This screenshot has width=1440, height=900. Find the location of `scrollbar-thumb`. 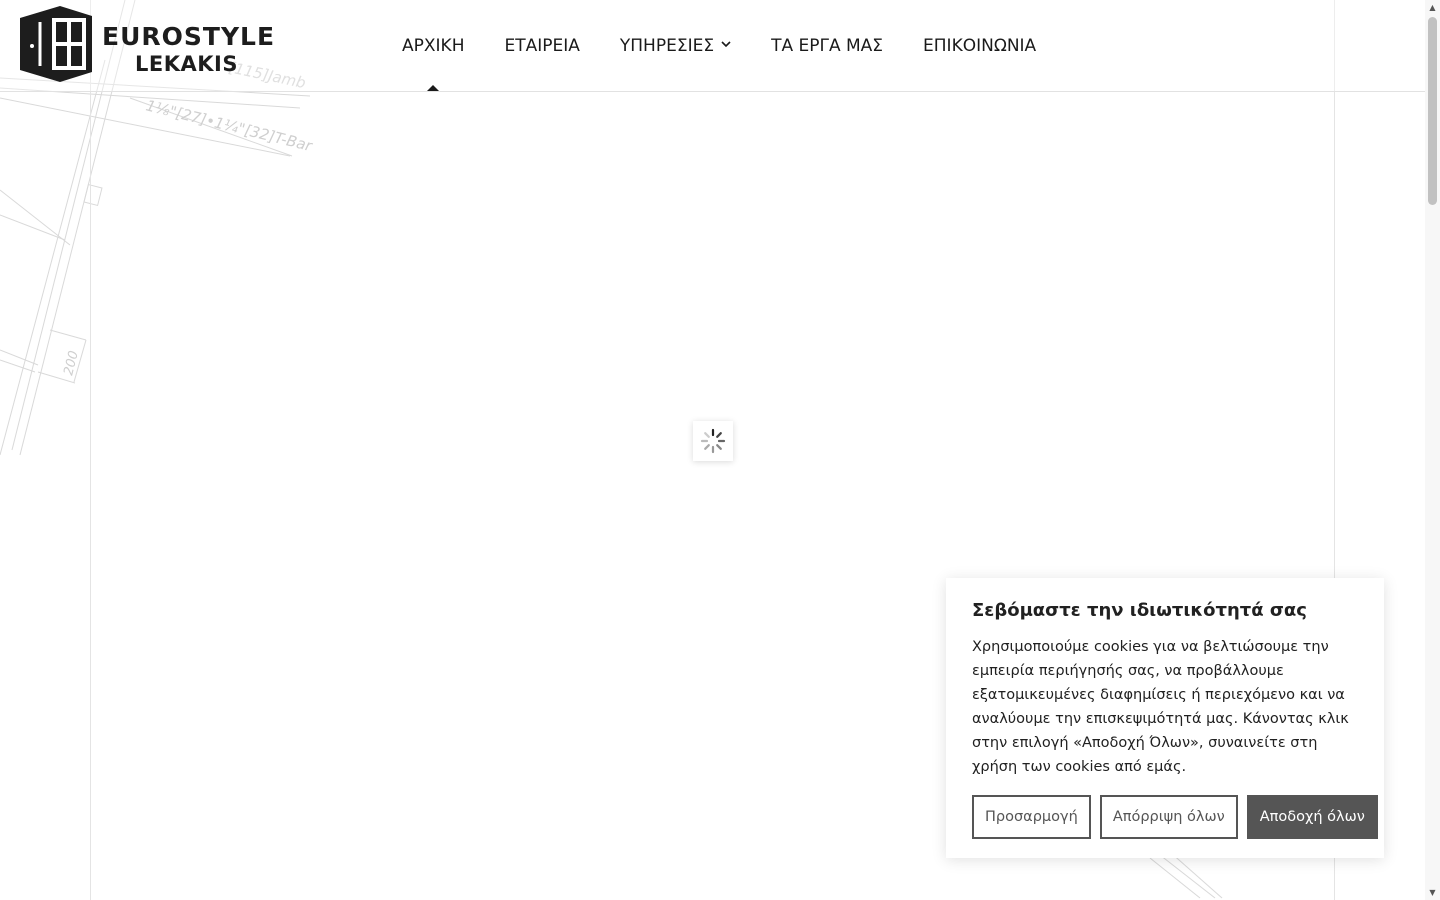

scrollbar-thumb is located at coordinates (1432, 111).